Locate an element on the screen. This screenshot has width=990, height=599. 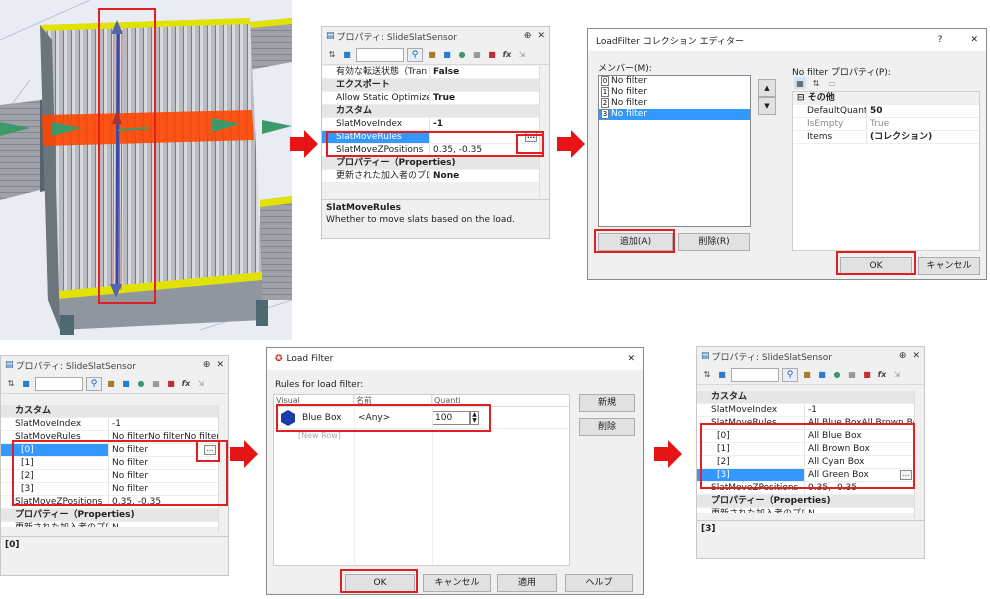
ok-highlight is located at coordinates (379, 581).